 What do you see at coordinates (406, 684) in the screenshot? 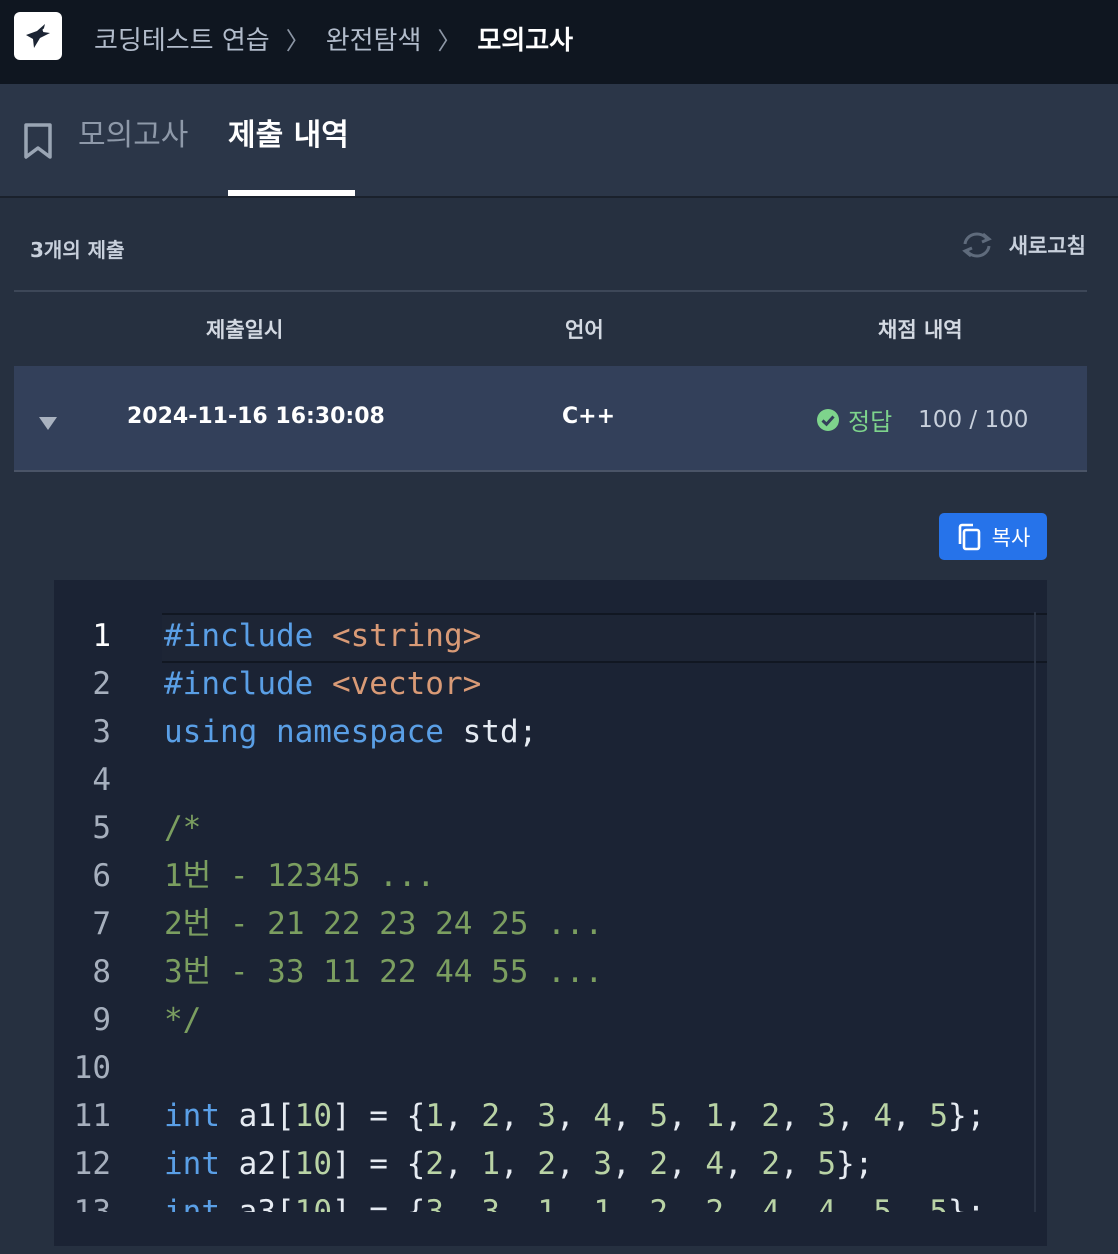
I see `code-token: <vector>` at bounding box center [406, 684].